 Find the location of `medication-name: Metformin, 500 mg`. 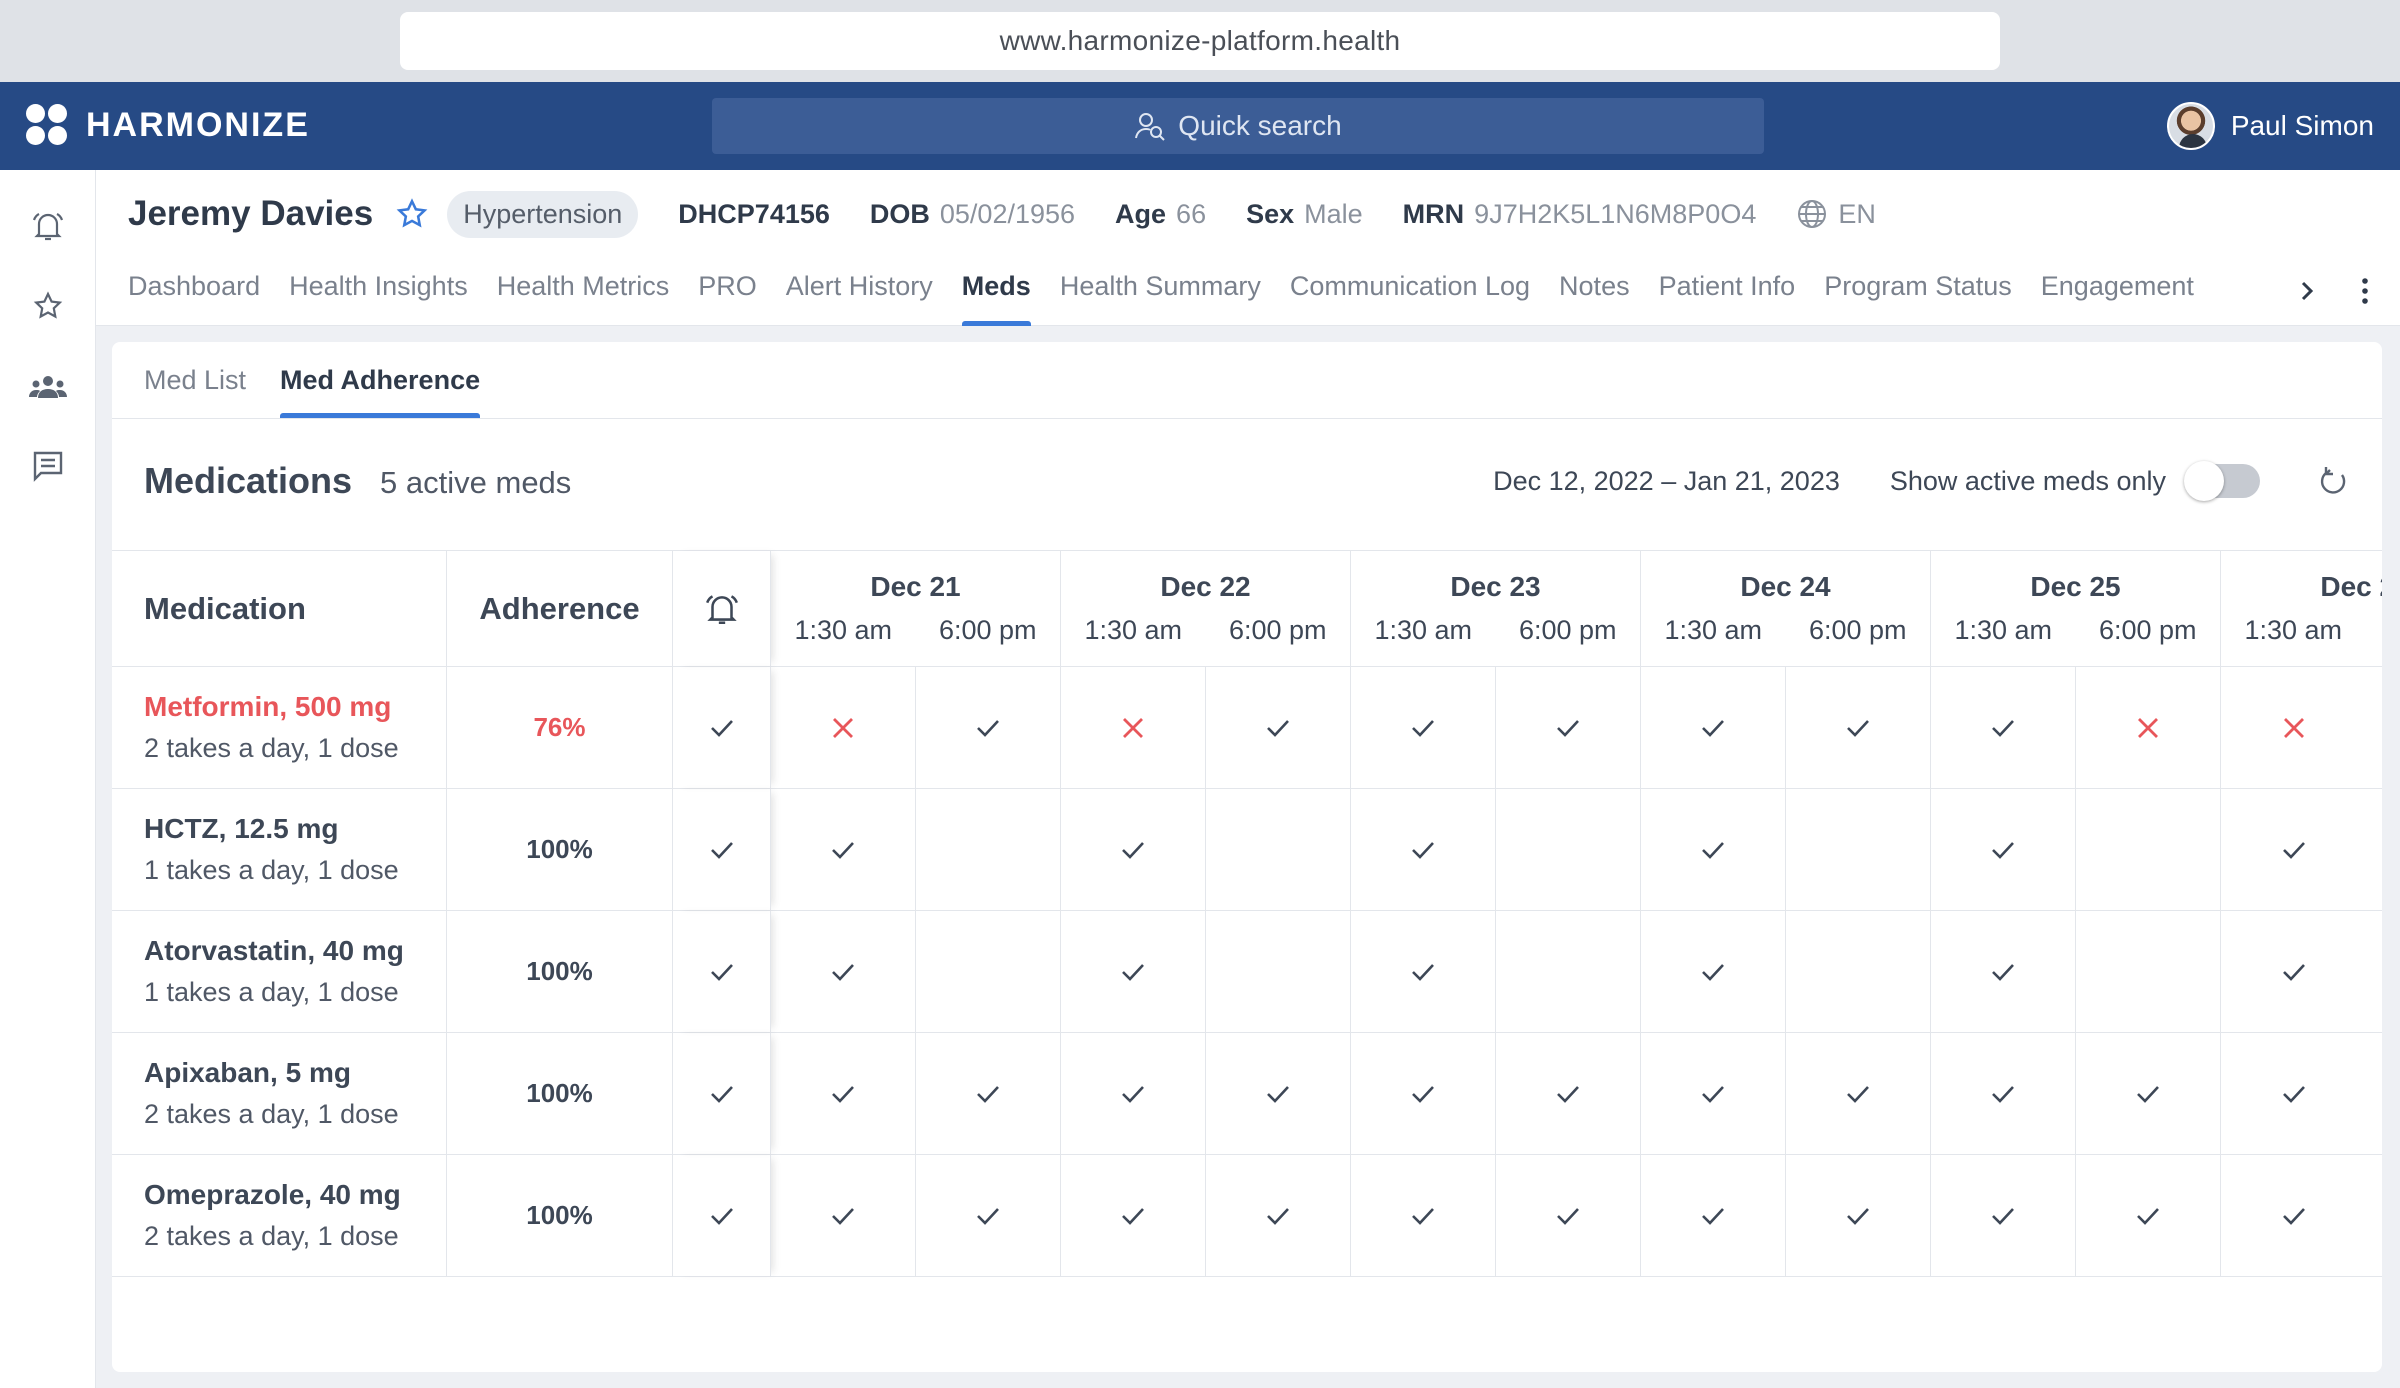

medication-name: Metformin, 500 mg is located at coordinates (271, 707).